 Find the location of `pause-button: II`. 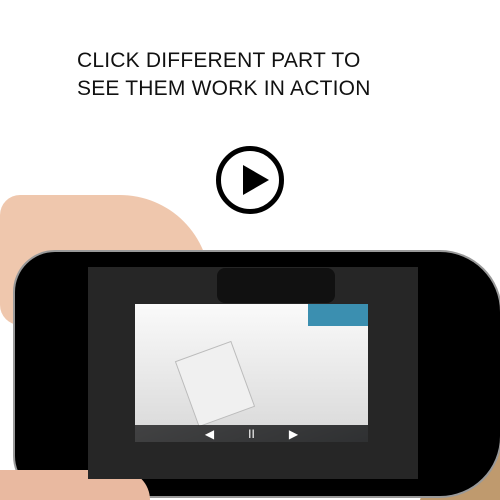

pause-button: II is located at coordinates (251, 434).